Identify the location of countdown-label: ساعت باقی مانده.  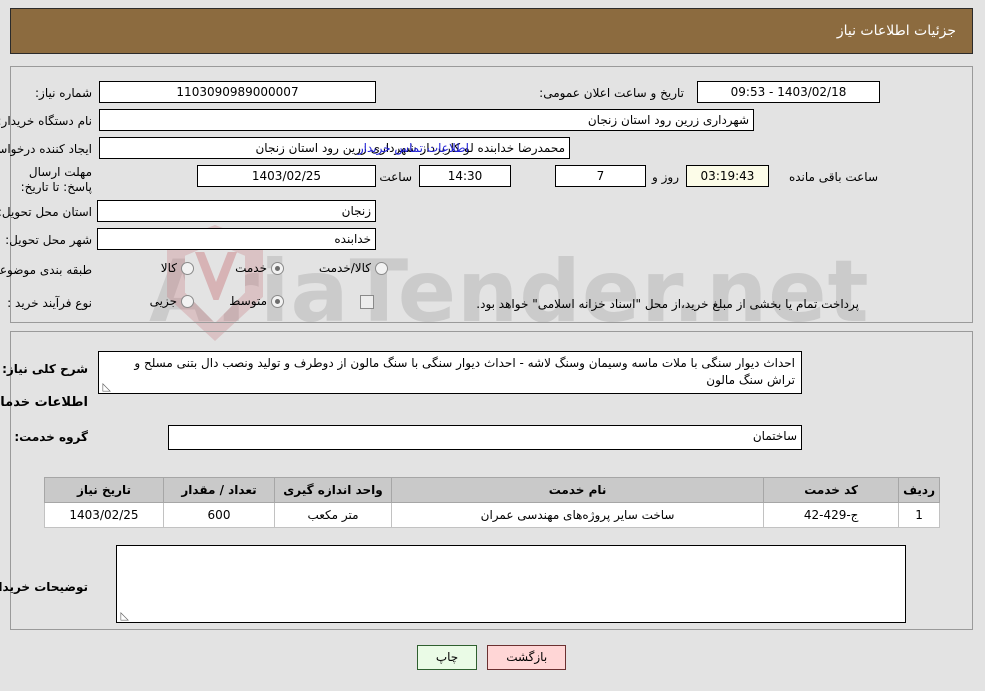
(834, 177).